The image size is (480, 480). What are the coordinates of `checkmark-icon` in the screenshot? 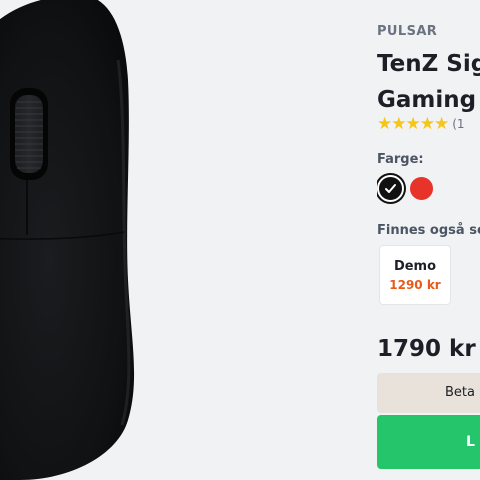 It's located at (390, 188).